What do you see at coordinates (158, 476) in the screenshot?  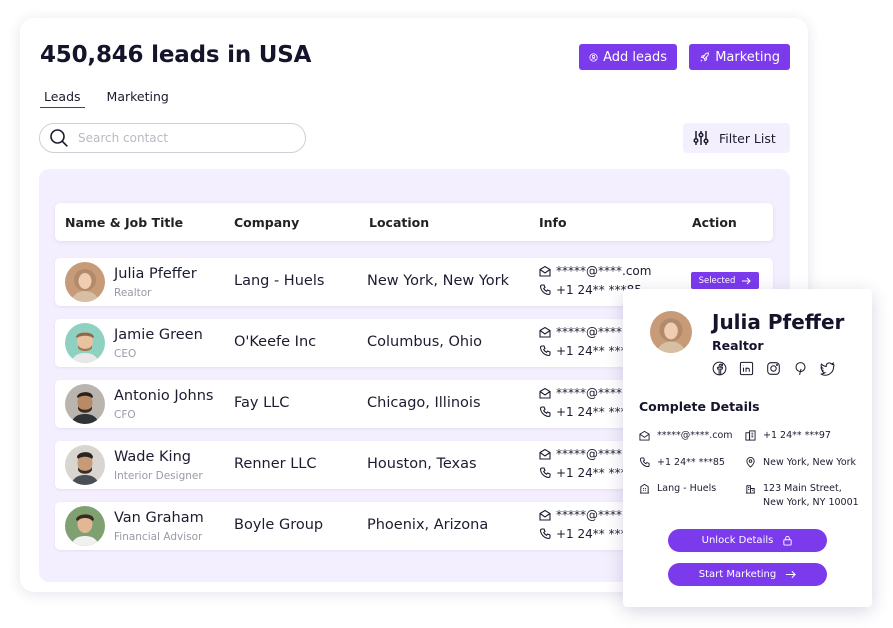 I see `lead-job-title: Interior Designer` at bounding box center [158, 476].